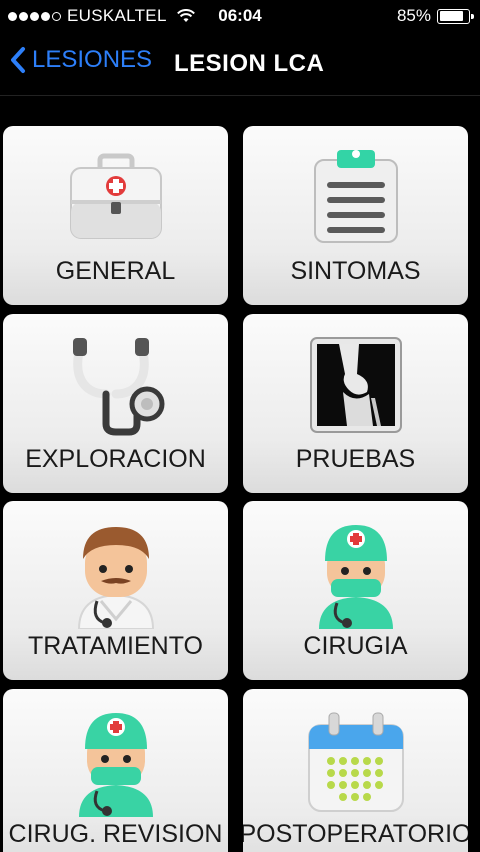  Describe the element at coordinates (451, 16) in the screenshot. I see `battery-fill` at that location.